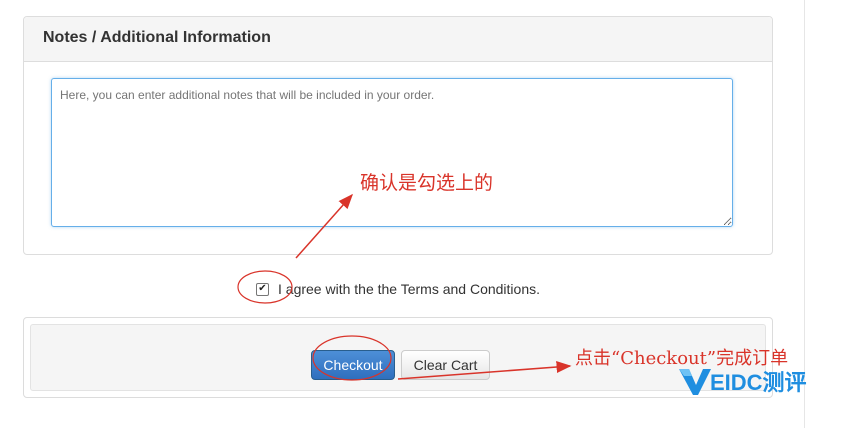  I want to click on checkbox-highlight-circle, so click(265, 287).